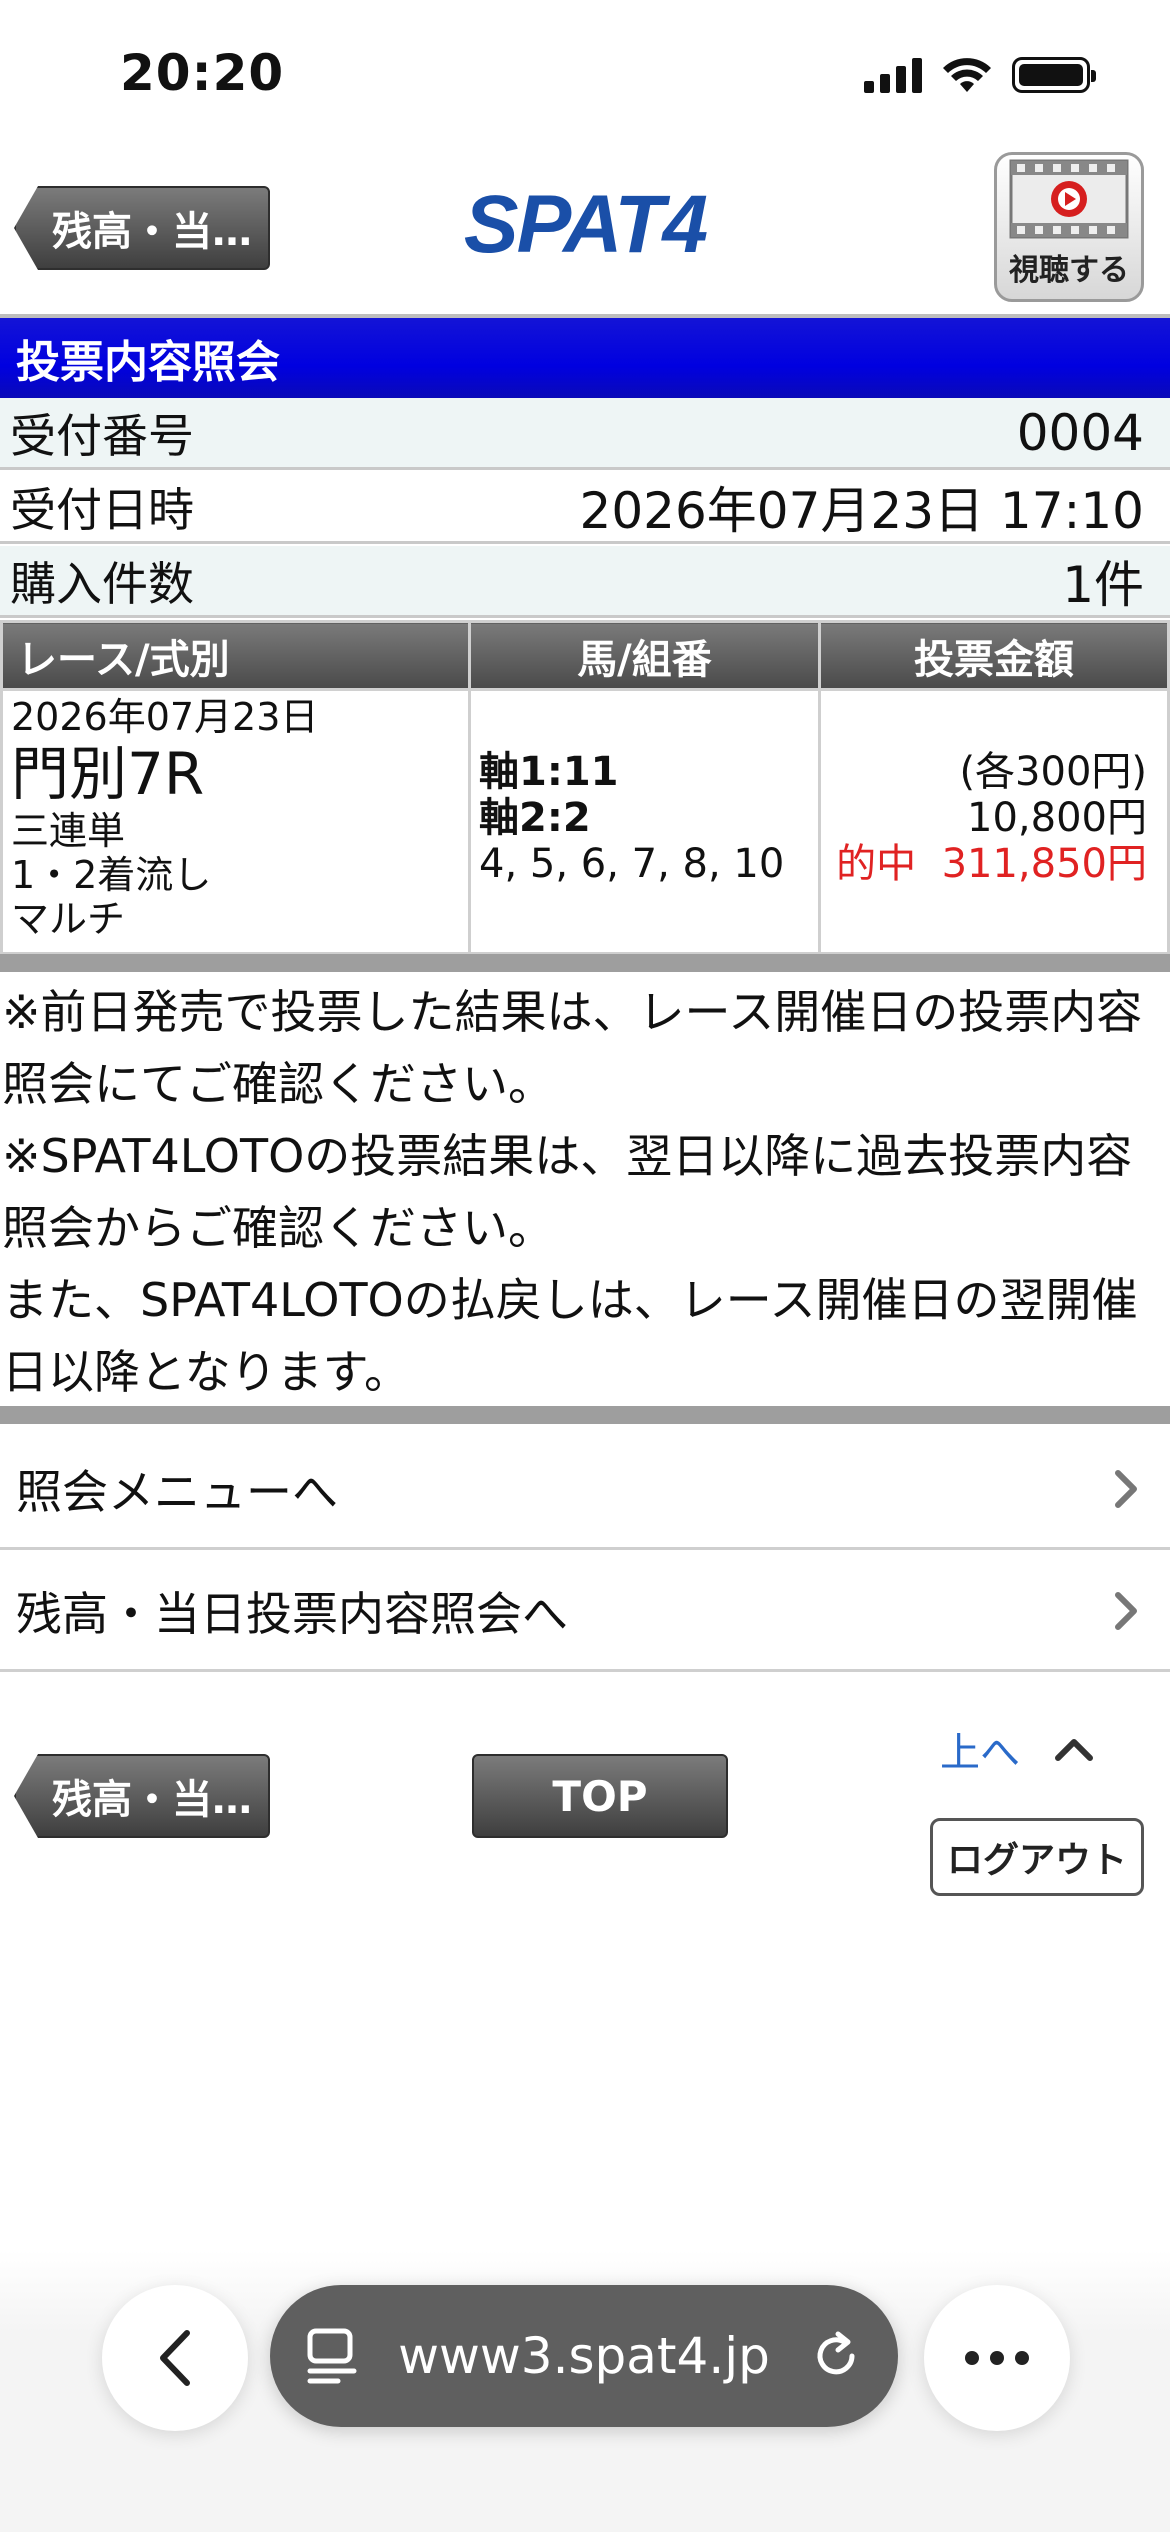  What do you see at coordinates (585, 70) in the screenshot?
I see `status-bar: 20:20` at bounding box center [585, 70].